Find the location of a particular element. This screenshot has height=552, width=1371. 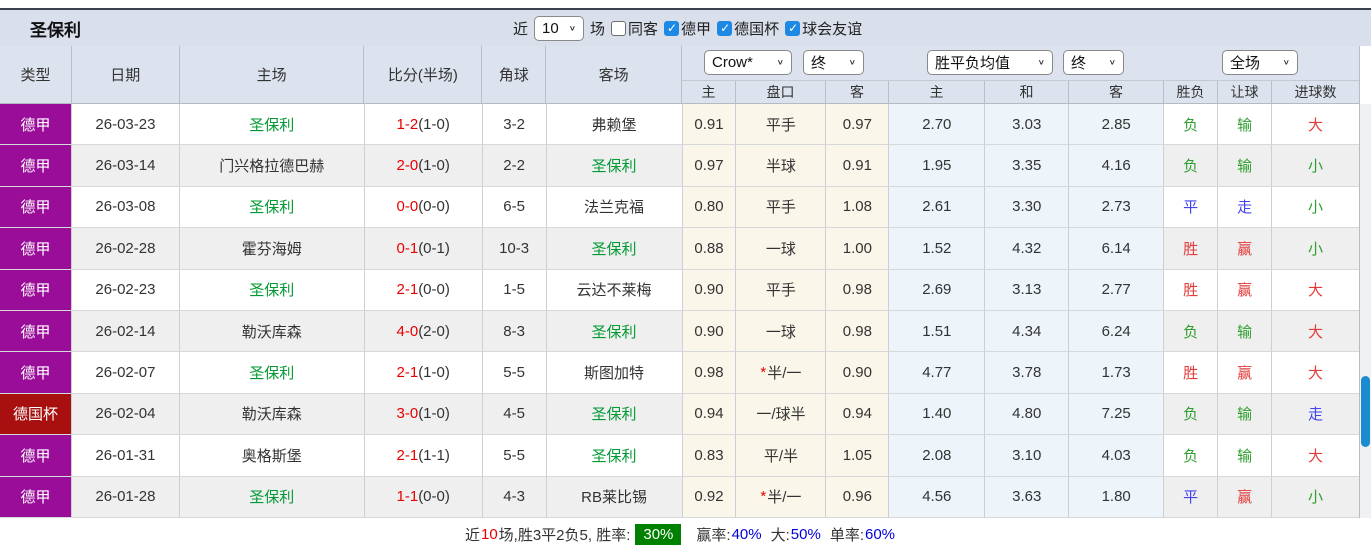

cell-odds-away: 0.97 is located at coordinates (858, 125).